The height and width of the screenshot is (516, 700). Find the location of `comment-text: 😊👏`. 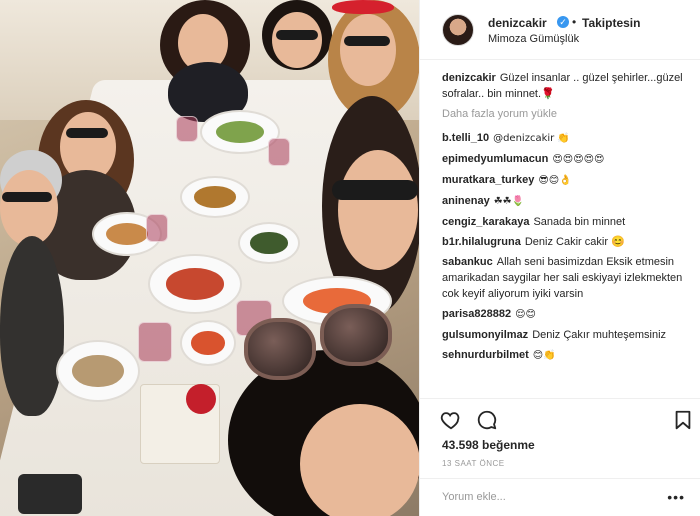

comment-text: 😊👏 is located at coordinates (544, 355).